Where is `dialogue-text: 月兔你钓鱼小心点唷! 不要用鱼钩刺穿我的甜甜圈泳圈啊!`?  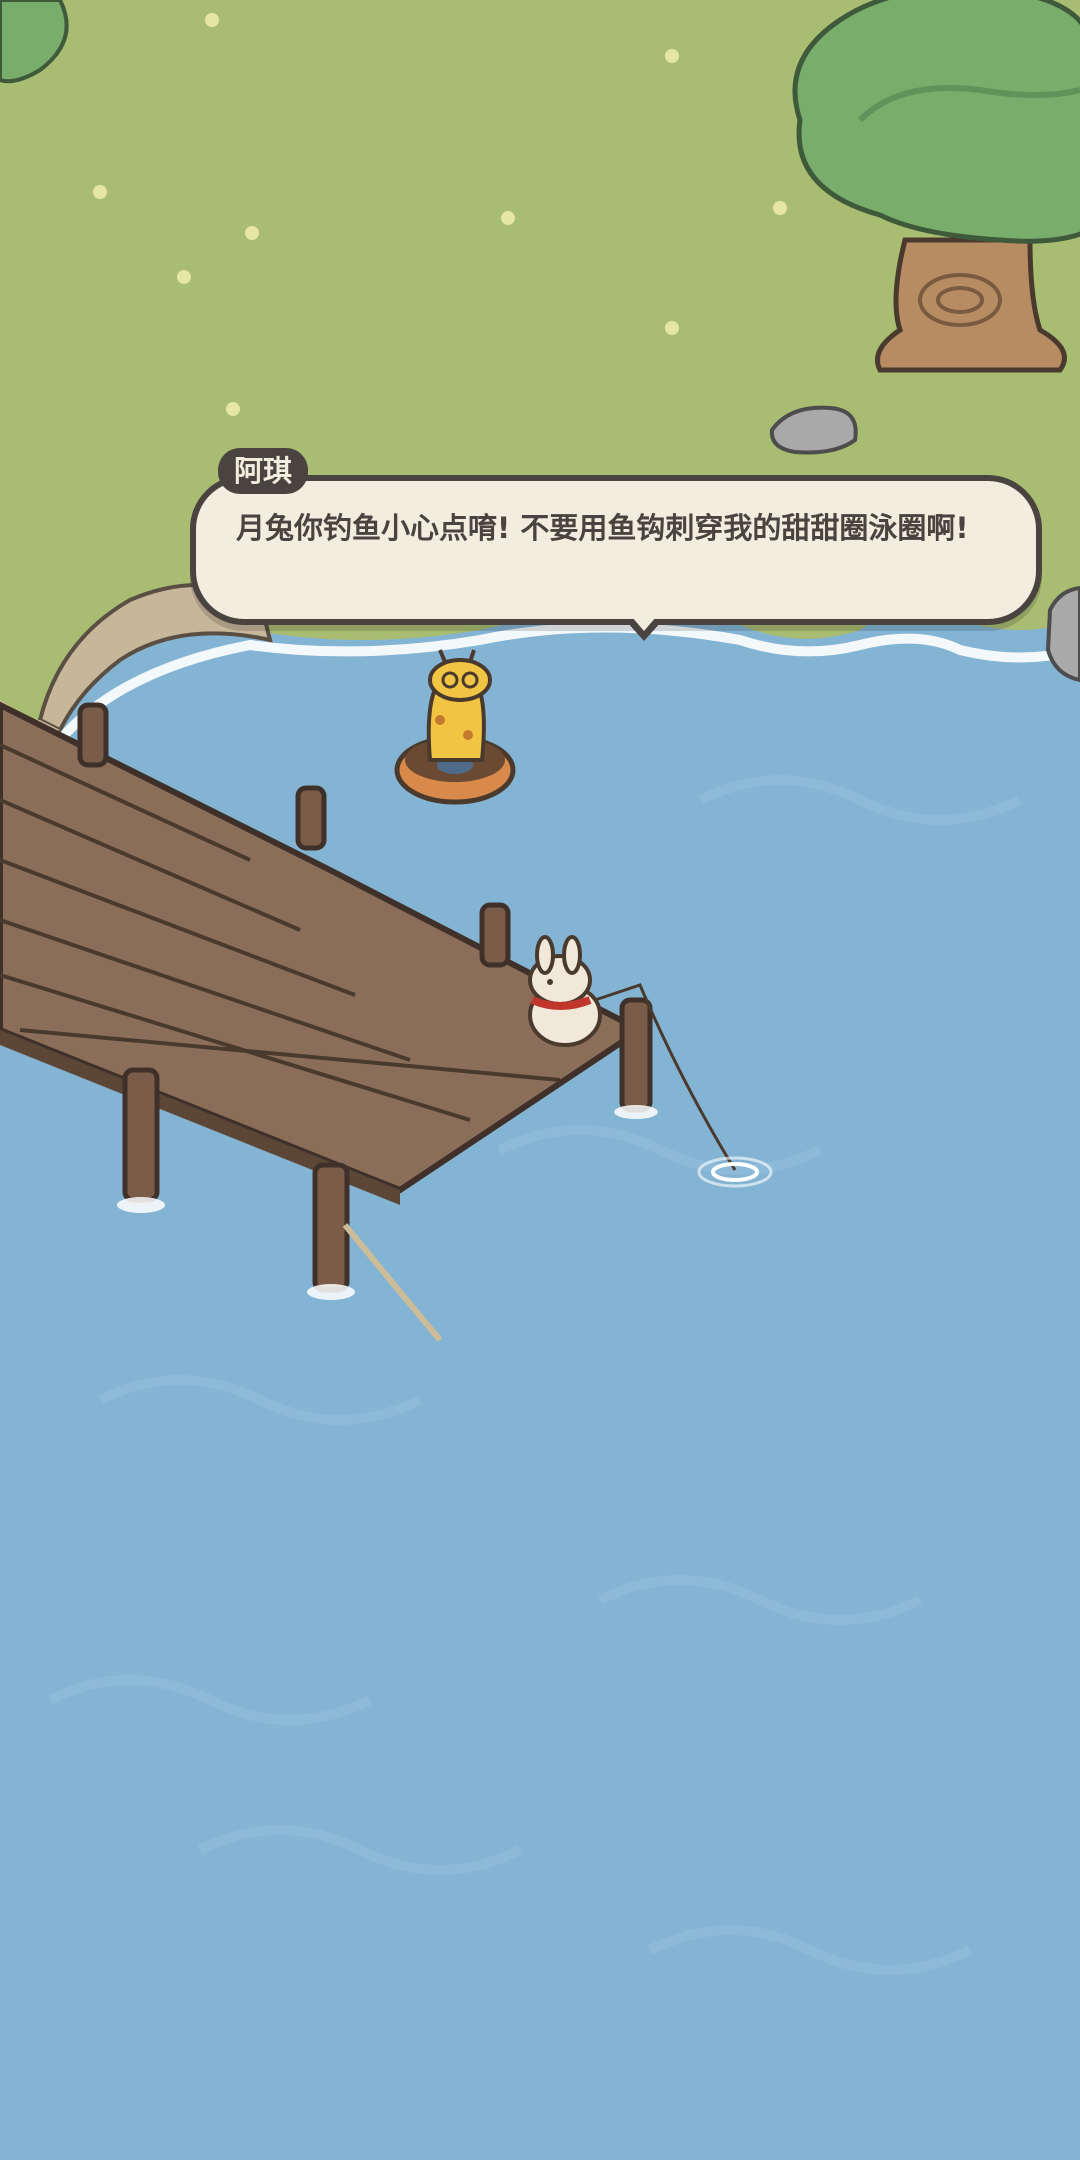
dialogue-text: 月兔你钓鱼小心点唷! 不要用鱼钩刺穿我的甜甜圈泳圈啊! is located at coordinates (602, 528).